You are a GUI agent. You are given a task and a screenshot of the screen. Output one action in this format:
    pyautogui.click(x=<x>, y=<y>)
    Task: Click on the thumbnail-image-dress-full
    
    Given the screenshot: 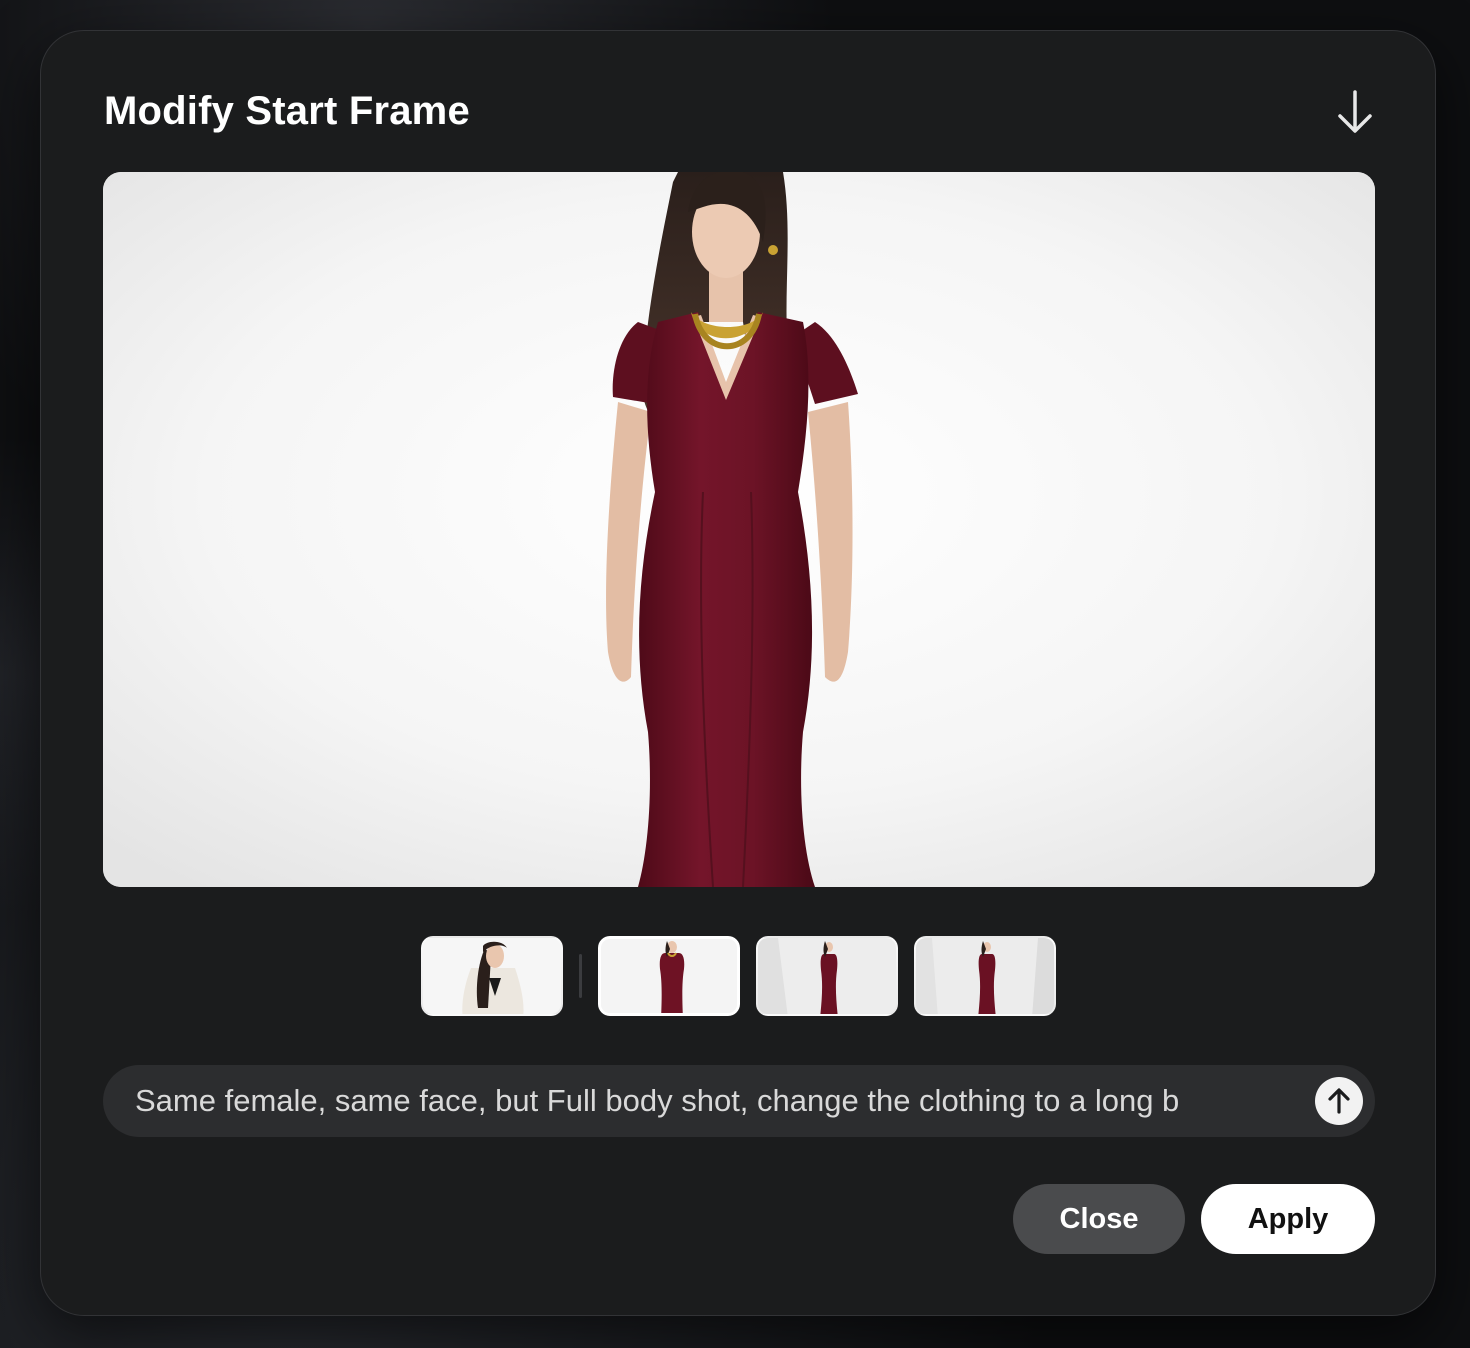 What is the action you would take?
    pyautogui.click(x=827, y=976)
    